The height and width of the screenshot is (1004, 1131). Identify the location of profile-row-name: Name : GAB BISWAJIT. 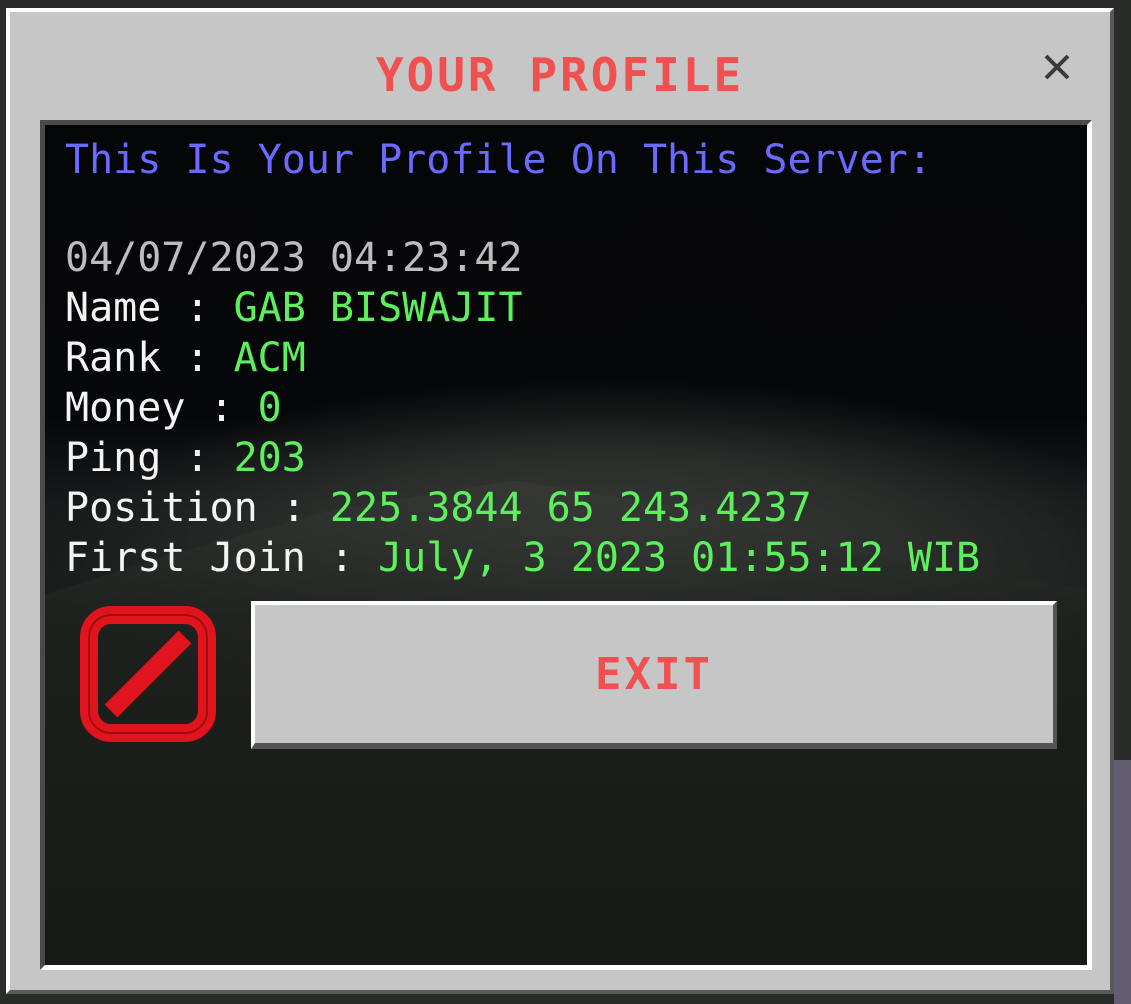
(294, 308).